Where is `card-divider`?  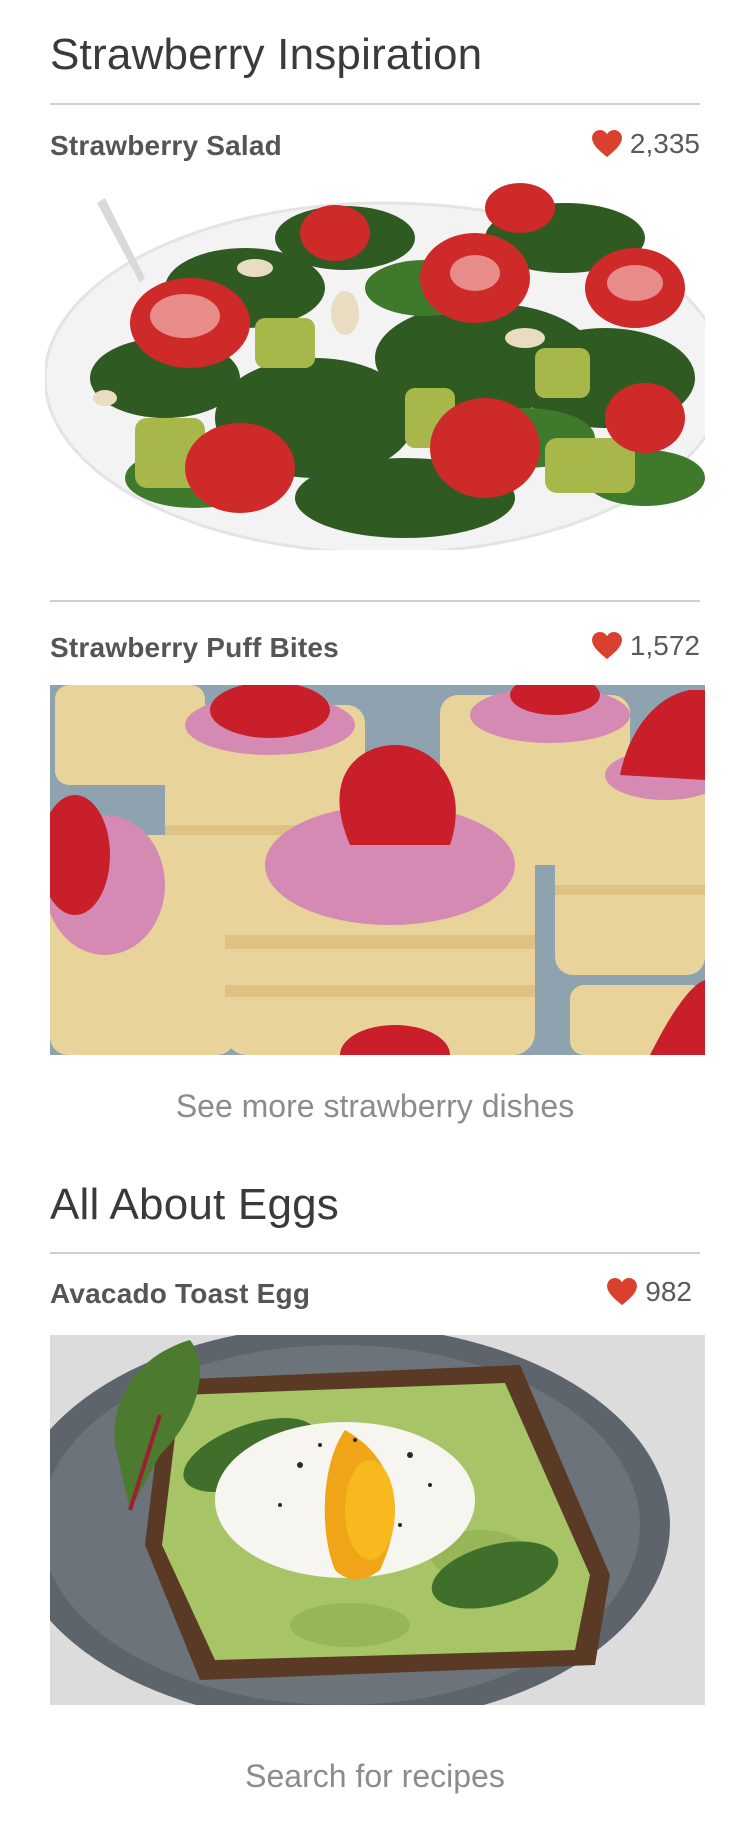
card-divider is located at coordinates (375, 601).